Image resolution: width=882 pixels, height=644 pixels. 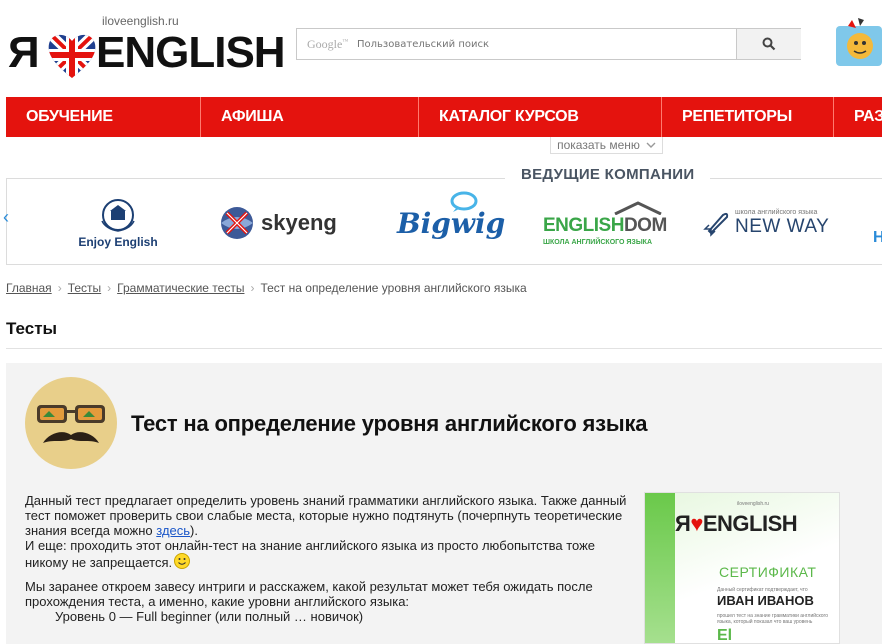 I want to click on uk-flag-heart-icon, so click(x=72, y=56).